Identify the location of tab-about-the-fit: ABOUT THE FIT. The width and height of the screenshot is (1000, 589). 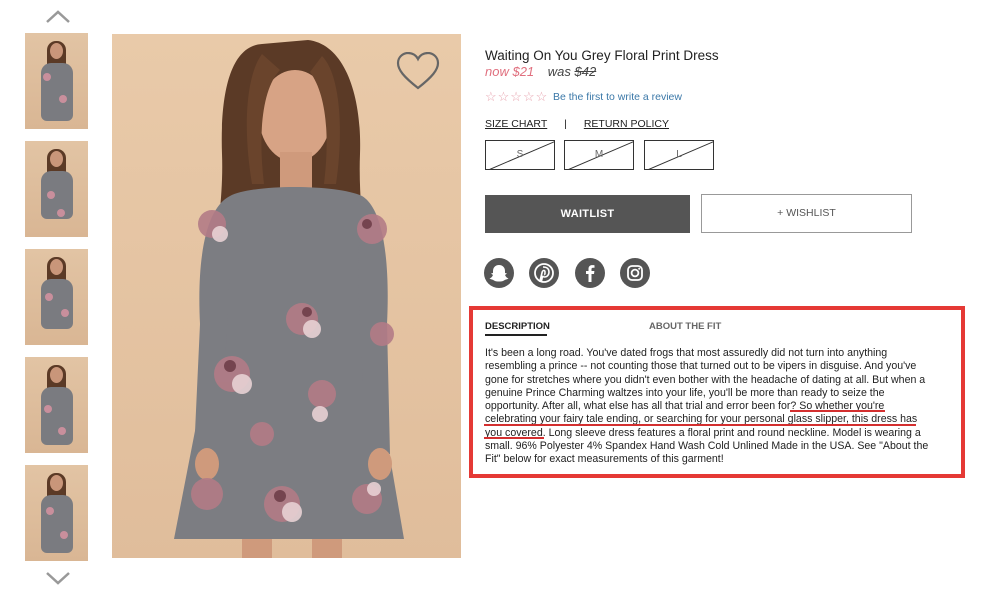
(685, 326).